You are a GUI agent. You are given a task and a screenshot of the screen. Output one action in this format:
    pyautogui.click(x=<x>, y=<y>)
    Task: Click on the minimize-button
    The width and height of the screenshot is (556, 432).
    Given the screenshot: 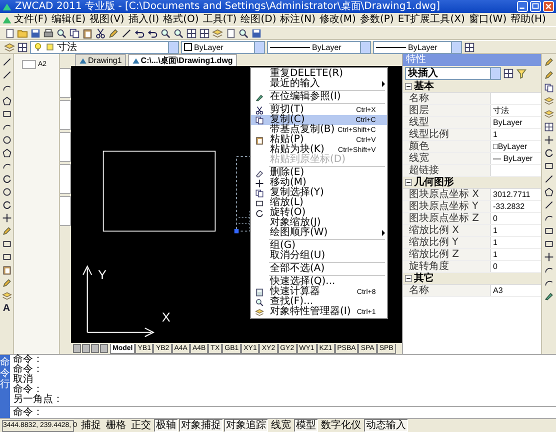 What is the action you would take?
    pyautogui.click(x=522, y=6)
    